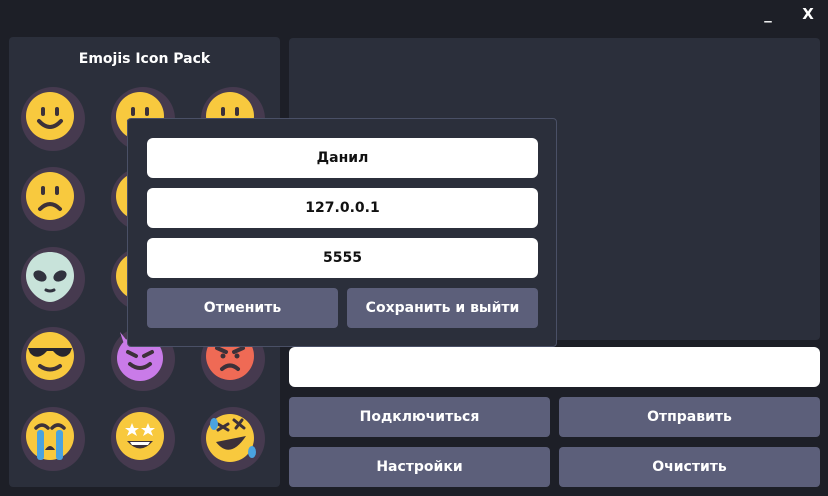  What do you see at coordinates (554, 367) in the screenshot?
I see `message-input` at bounding box center [554, 367].